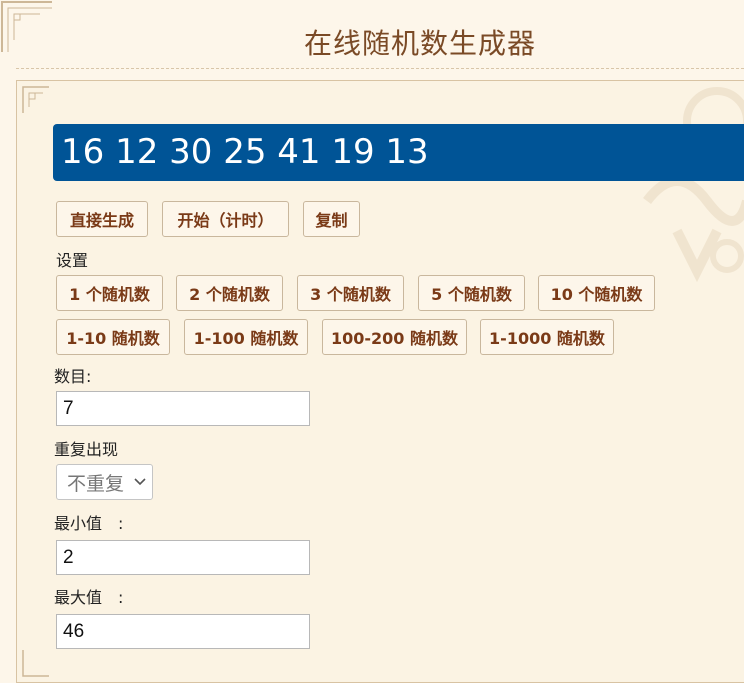 The width and height of the screenshot is (744, 683). I want to click on count-input: 7, so click(183, 408).